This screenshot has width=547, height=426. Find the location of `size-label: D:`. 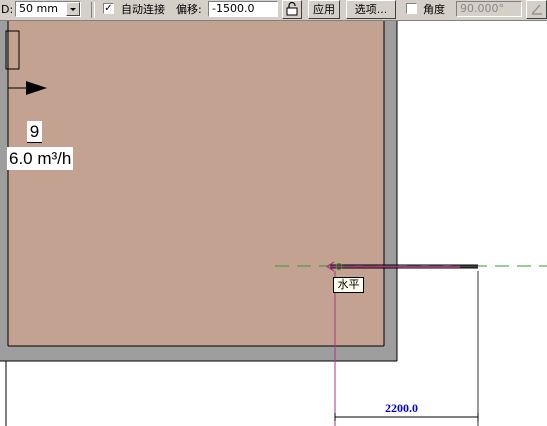

size-label: D: is located at coordinates (7, 9).